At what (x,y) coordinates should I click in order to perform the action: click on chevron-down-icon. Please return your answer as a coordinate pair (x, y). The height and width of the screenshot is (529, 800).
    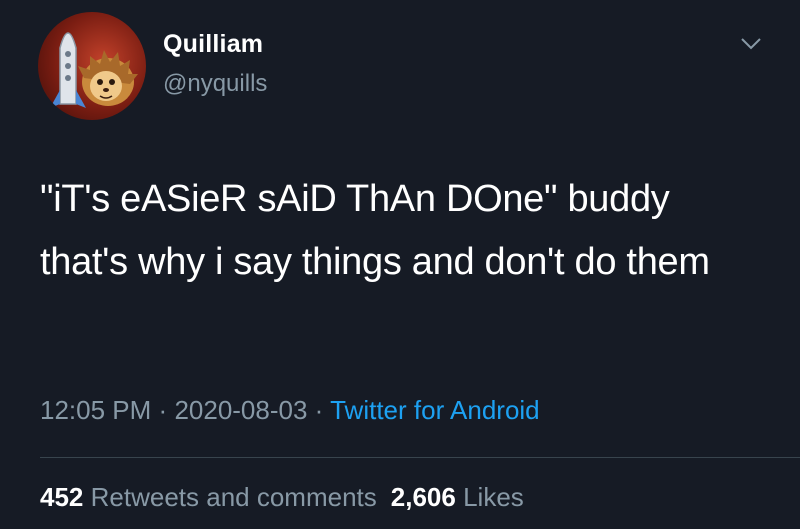
    Looking at the image, I should click on (751, 44).